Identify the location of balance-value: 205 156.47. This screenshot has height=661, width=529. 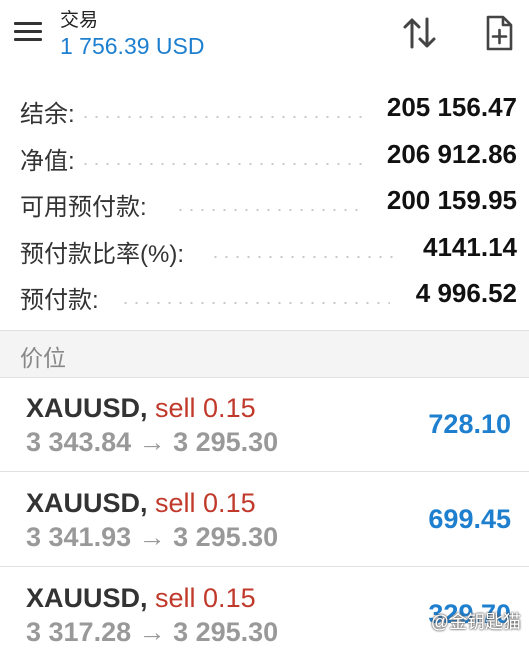
(451, 107).